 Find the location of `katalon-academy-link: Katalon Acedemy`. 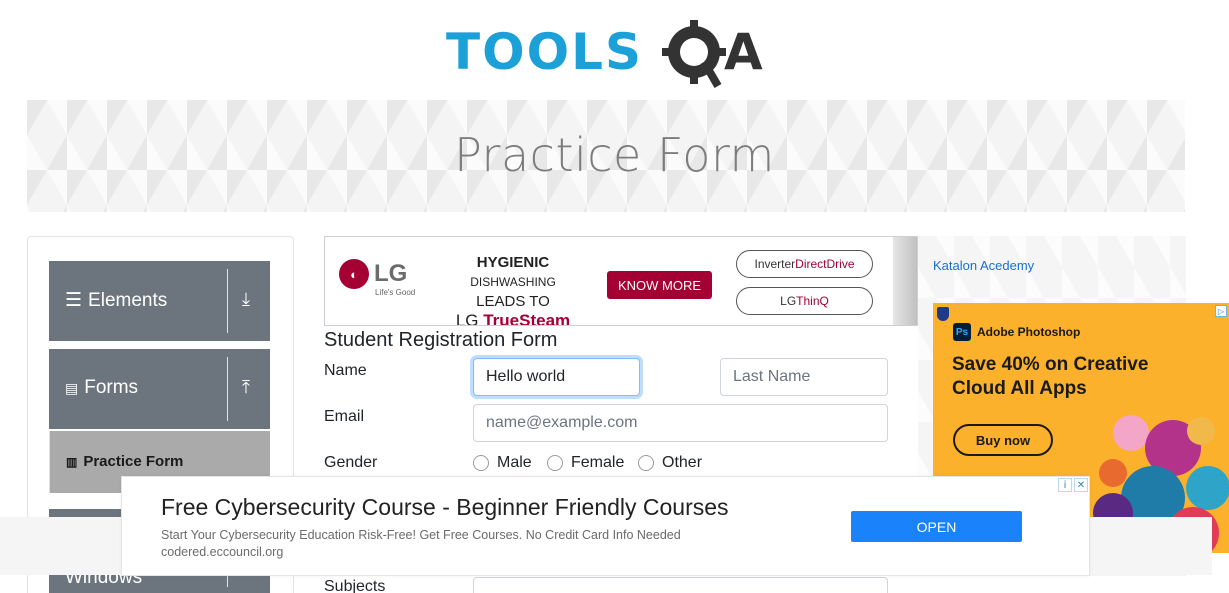

katalon-academy-link: Katalon Acedemy is located at coordinates (983, 265).